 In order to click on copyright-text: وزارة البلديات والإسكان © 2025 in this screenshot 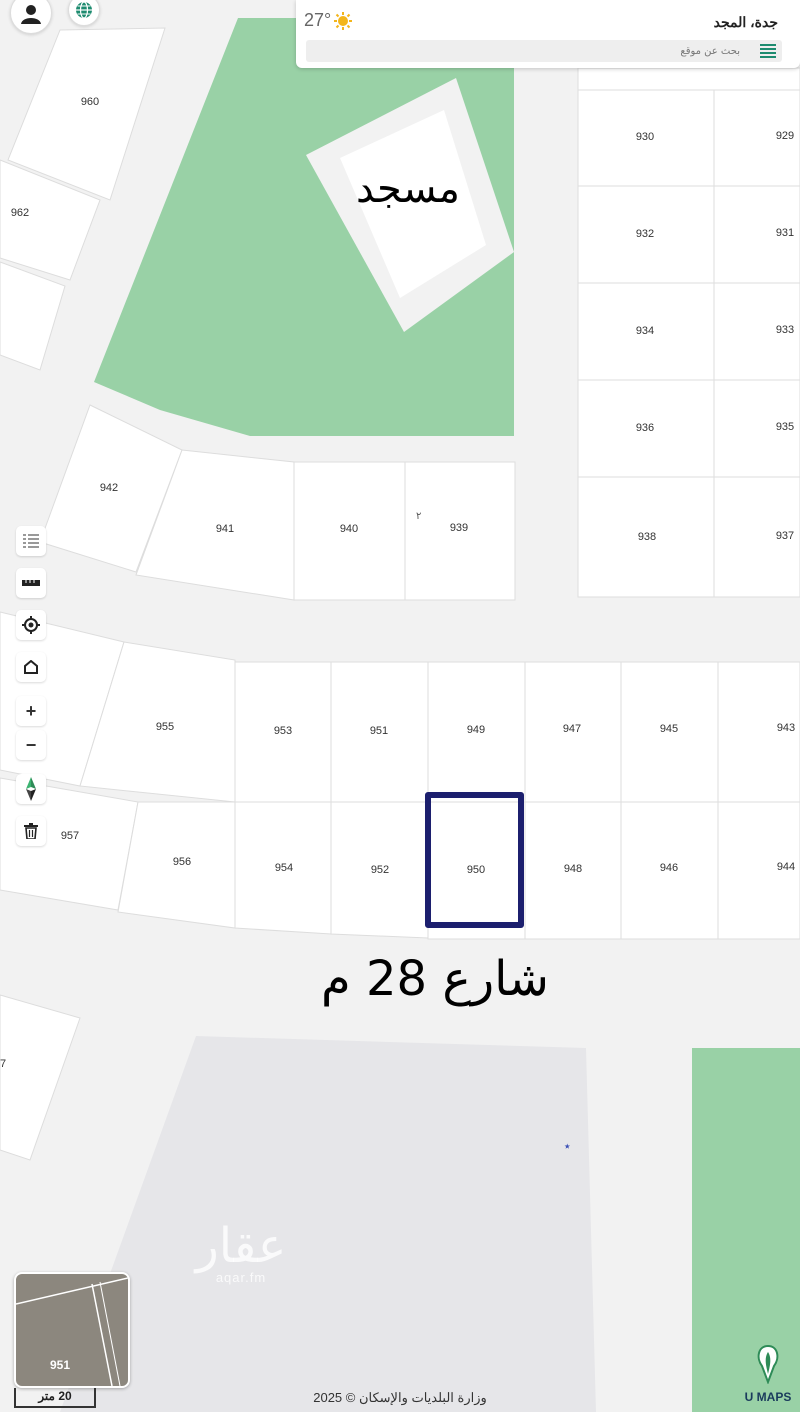, I will do `click(400, 1397)`.